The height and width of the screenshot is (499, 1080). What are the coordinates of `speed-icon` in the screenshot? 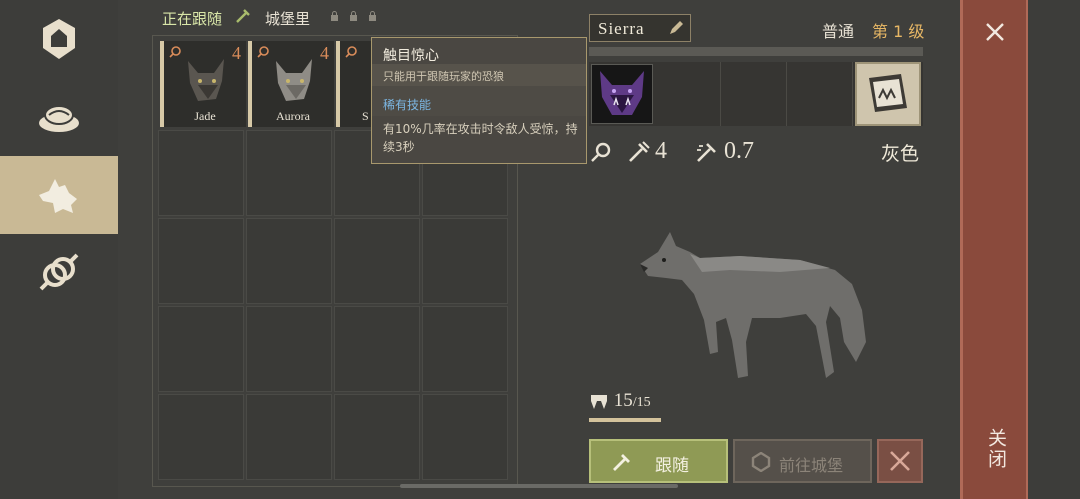 It's located at (706, 152).